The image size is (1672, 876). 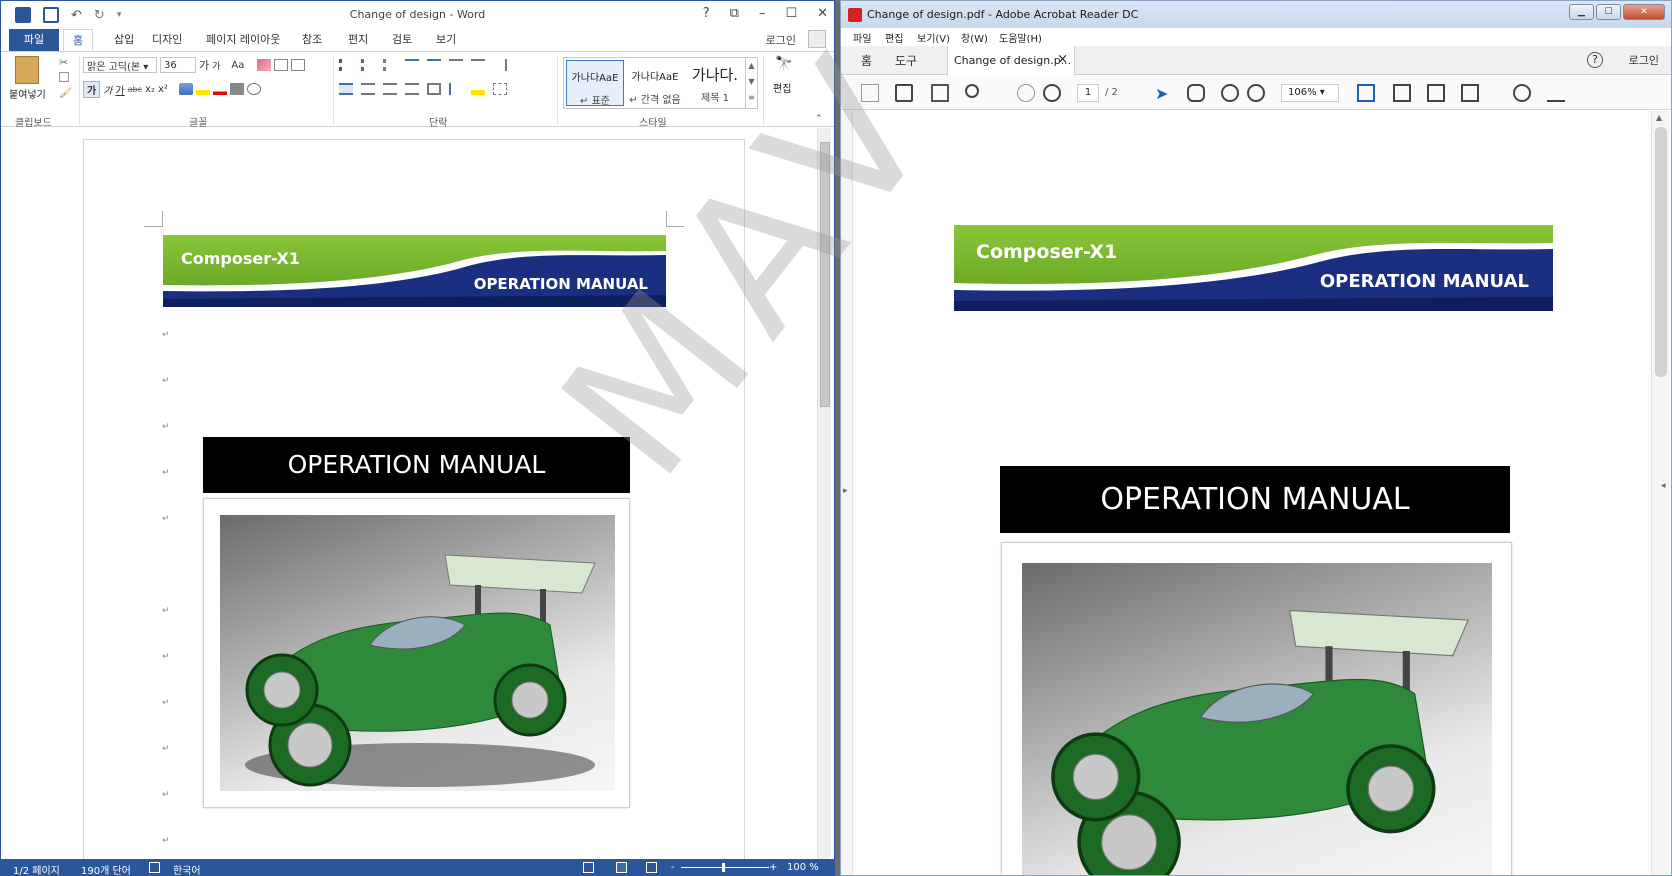 I want to click on search-icon, so click(x=972, y=91).